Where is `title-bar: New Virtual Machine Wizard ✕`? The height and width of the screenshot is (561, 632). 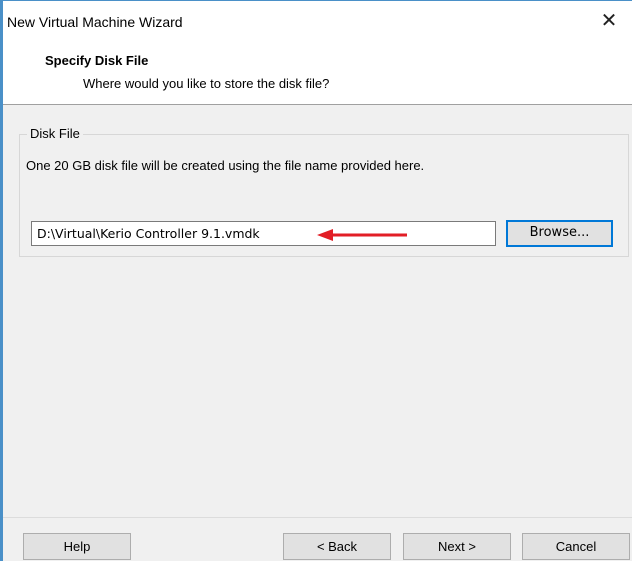
title-bar: New Virtual Machine Wizard ✕ is located at coordinates (317, 22).